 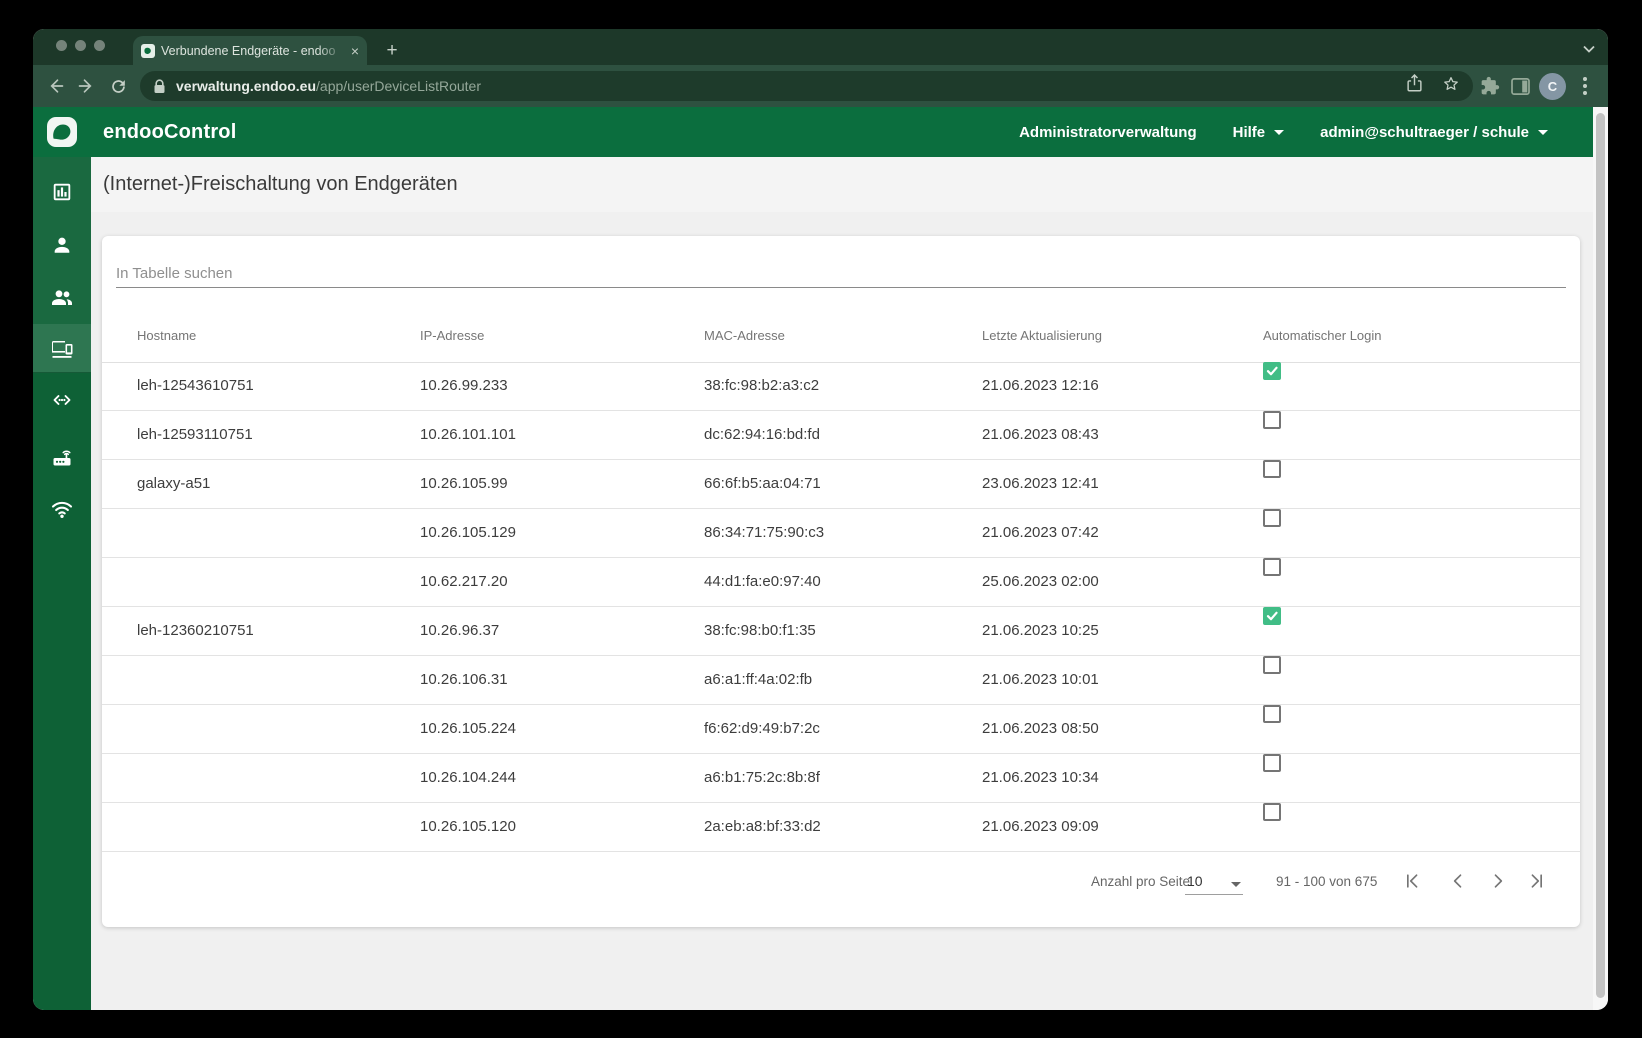 I want to click on cell-updated: 21.06.2023 07:42, so click(x=1040, y=532).